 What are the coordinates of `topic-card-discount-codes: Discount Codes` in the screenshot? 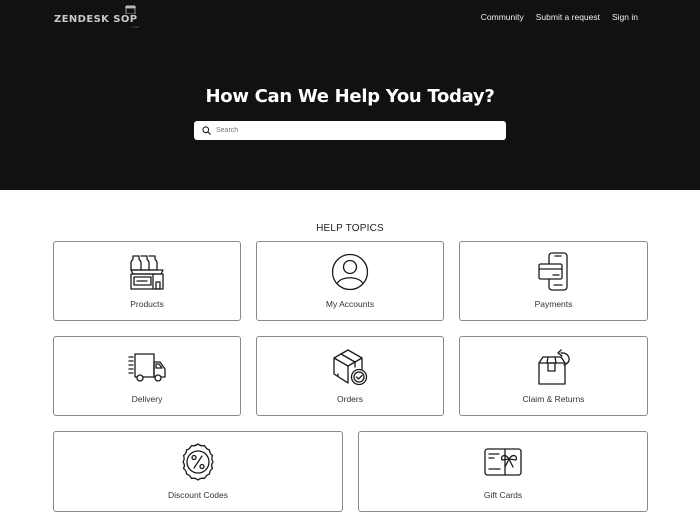 It's located at (198, 471).